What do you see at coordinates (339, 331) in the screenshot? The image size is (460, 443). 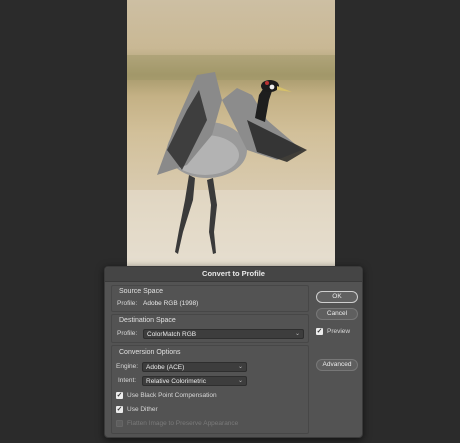 I see `preview-label: Preview` at bounding box center [339, 331].